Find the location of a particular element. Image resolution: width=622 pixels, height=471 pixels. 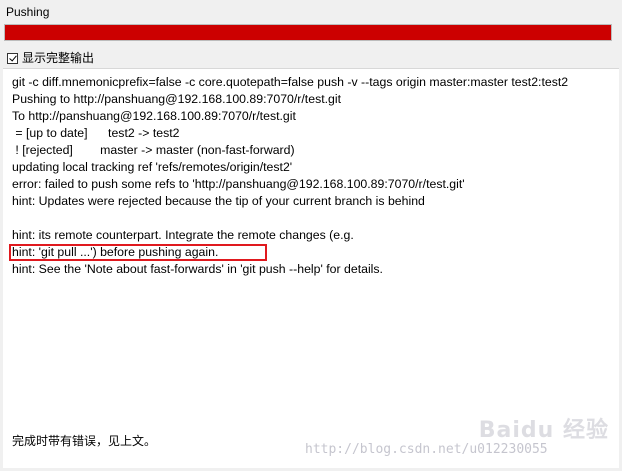

window-title: Pushing is located at coordinates (28, 12).